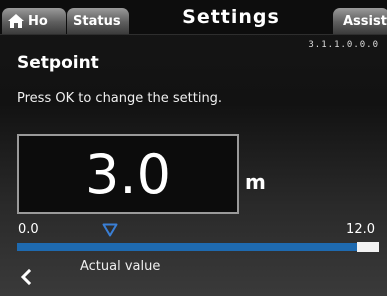 The height and width of the screenshot is (296, 387). I want to click on triangle-down-icon, so click(110, 230).